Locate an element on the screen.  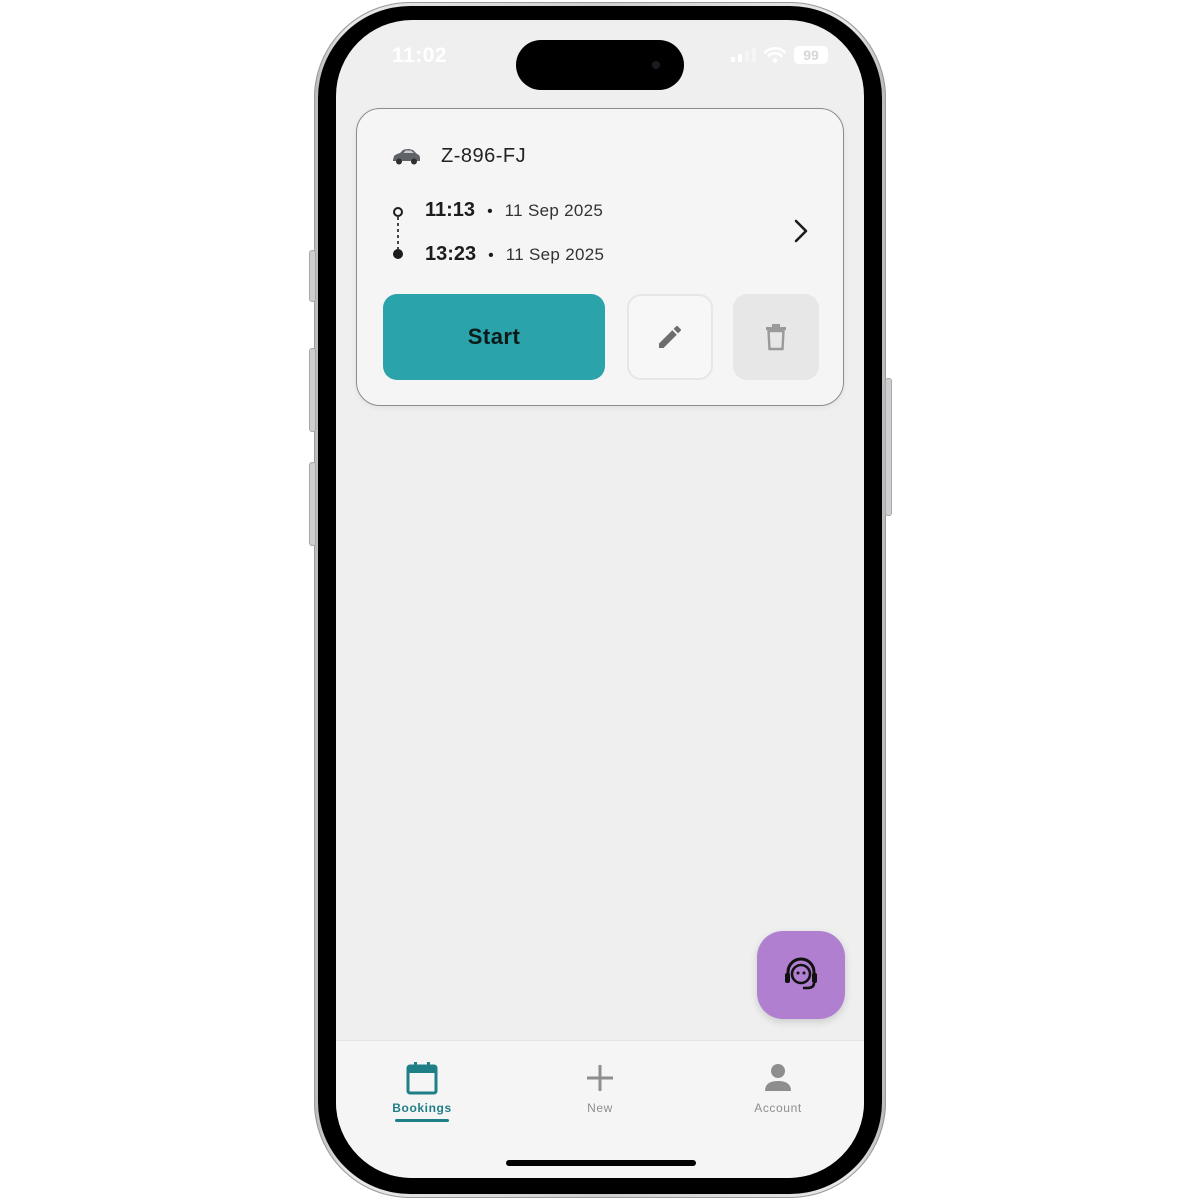
end-date: 11 Sep 2025 is located at coordinates (555, 254).